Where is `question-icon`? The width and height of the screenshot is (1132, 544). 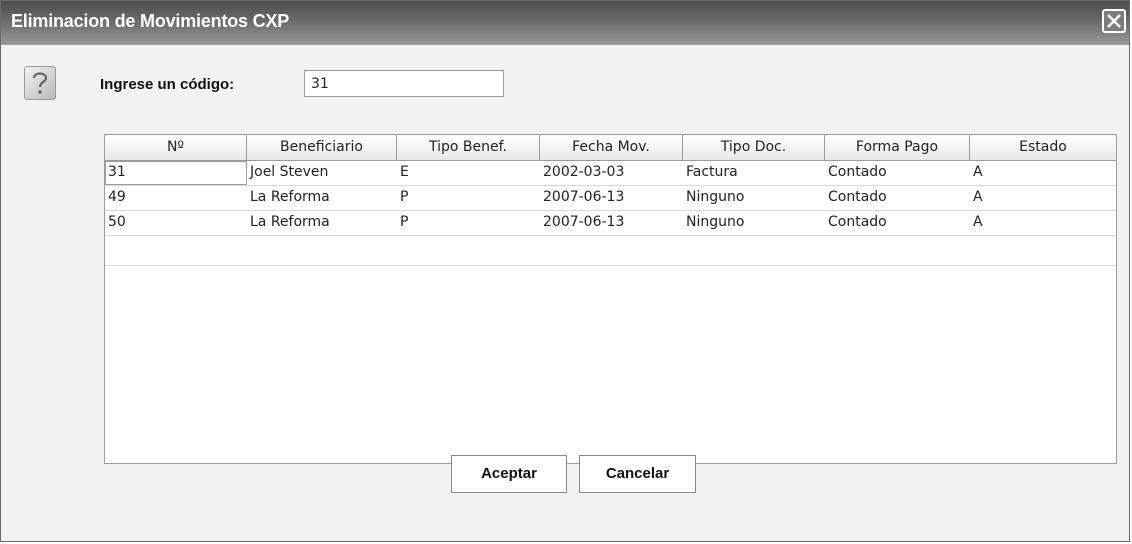
question-icon is located at coordinates (40, 83).